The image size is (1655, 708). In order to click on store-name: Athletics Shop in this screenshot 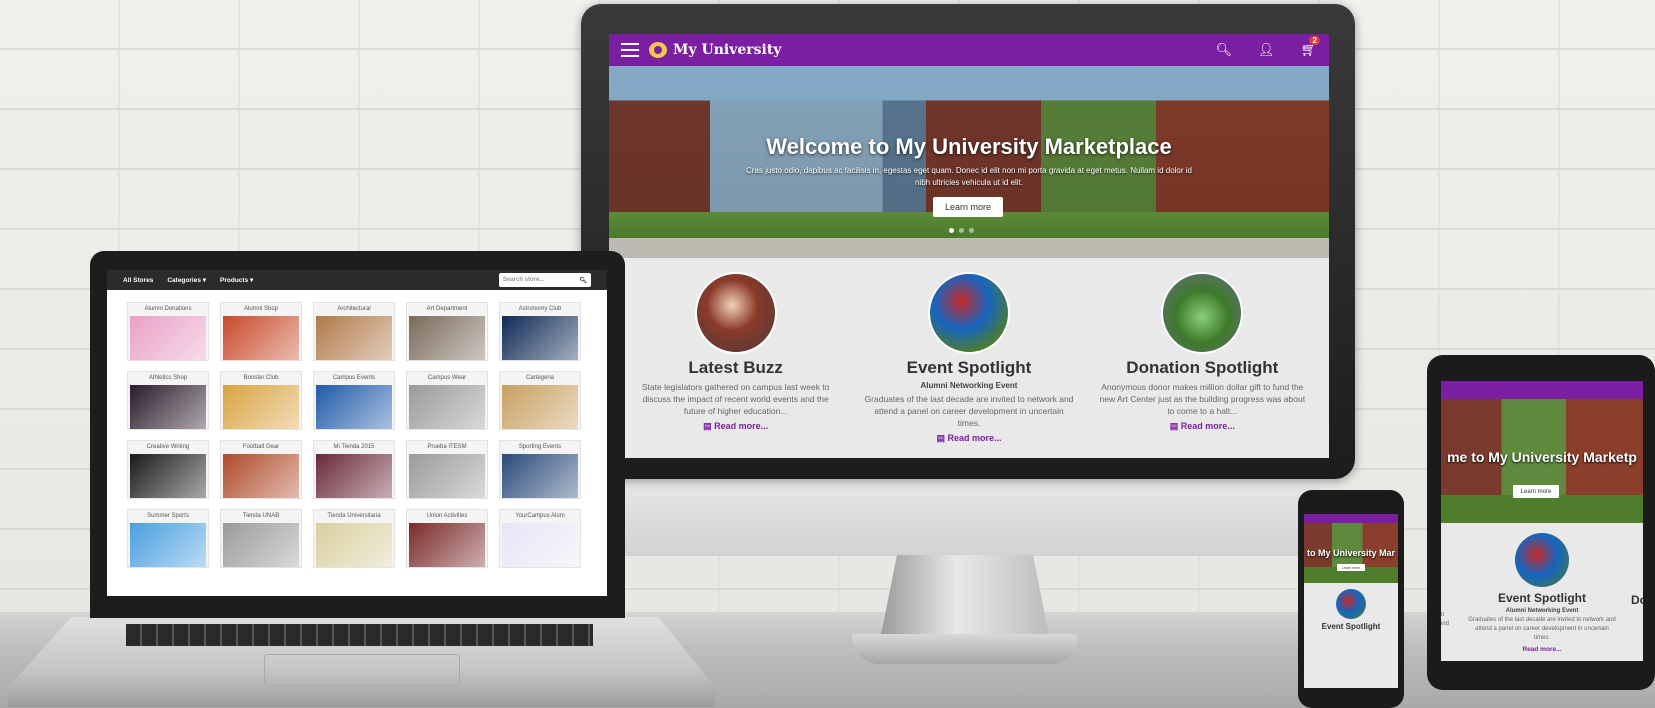, I will do `click(168, 378)`.